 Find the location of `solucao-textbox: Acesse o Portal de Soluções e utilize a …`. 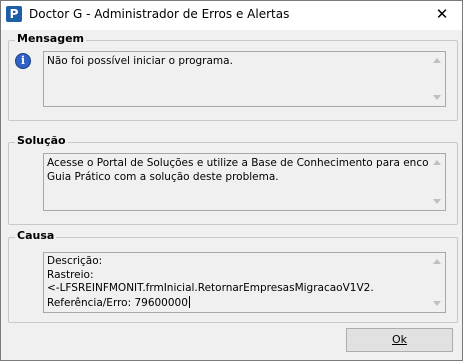

solucao-textbox: Acesse o Portal de Soluções e utilize a … is located at coordinates (244, 182).